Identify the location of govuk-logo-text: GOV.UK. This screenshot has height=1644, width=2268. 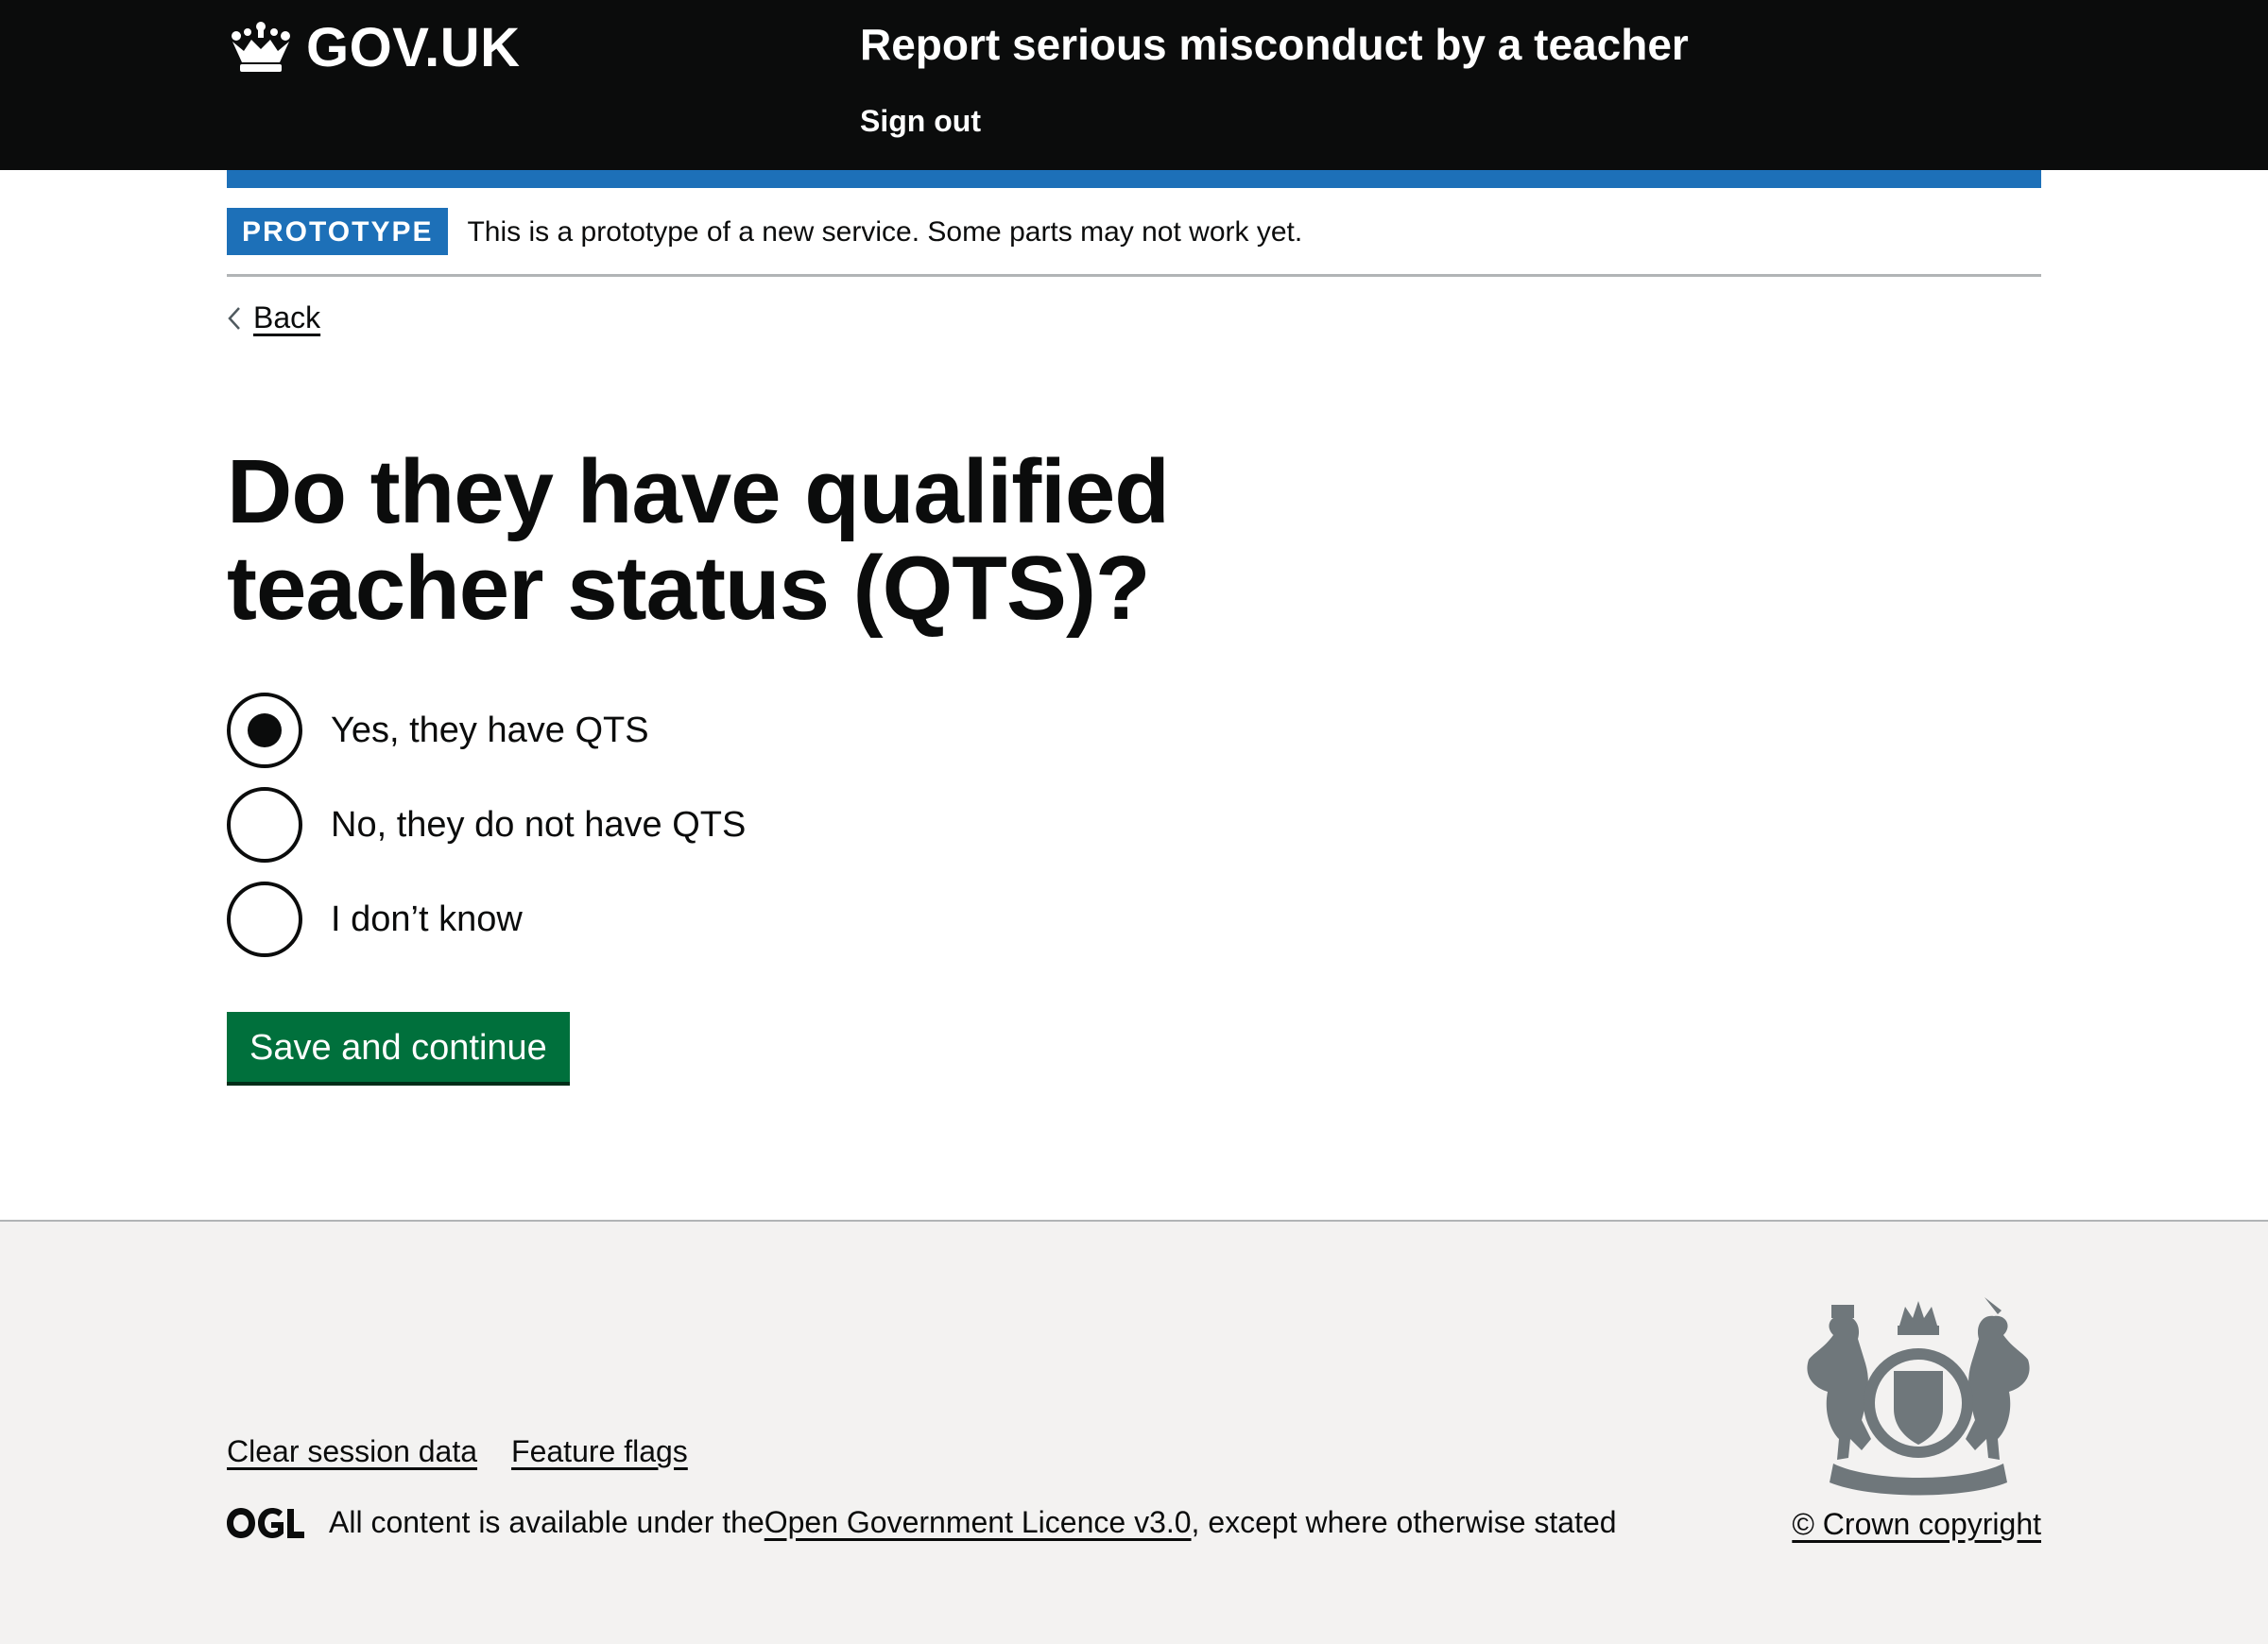
(413, 47).